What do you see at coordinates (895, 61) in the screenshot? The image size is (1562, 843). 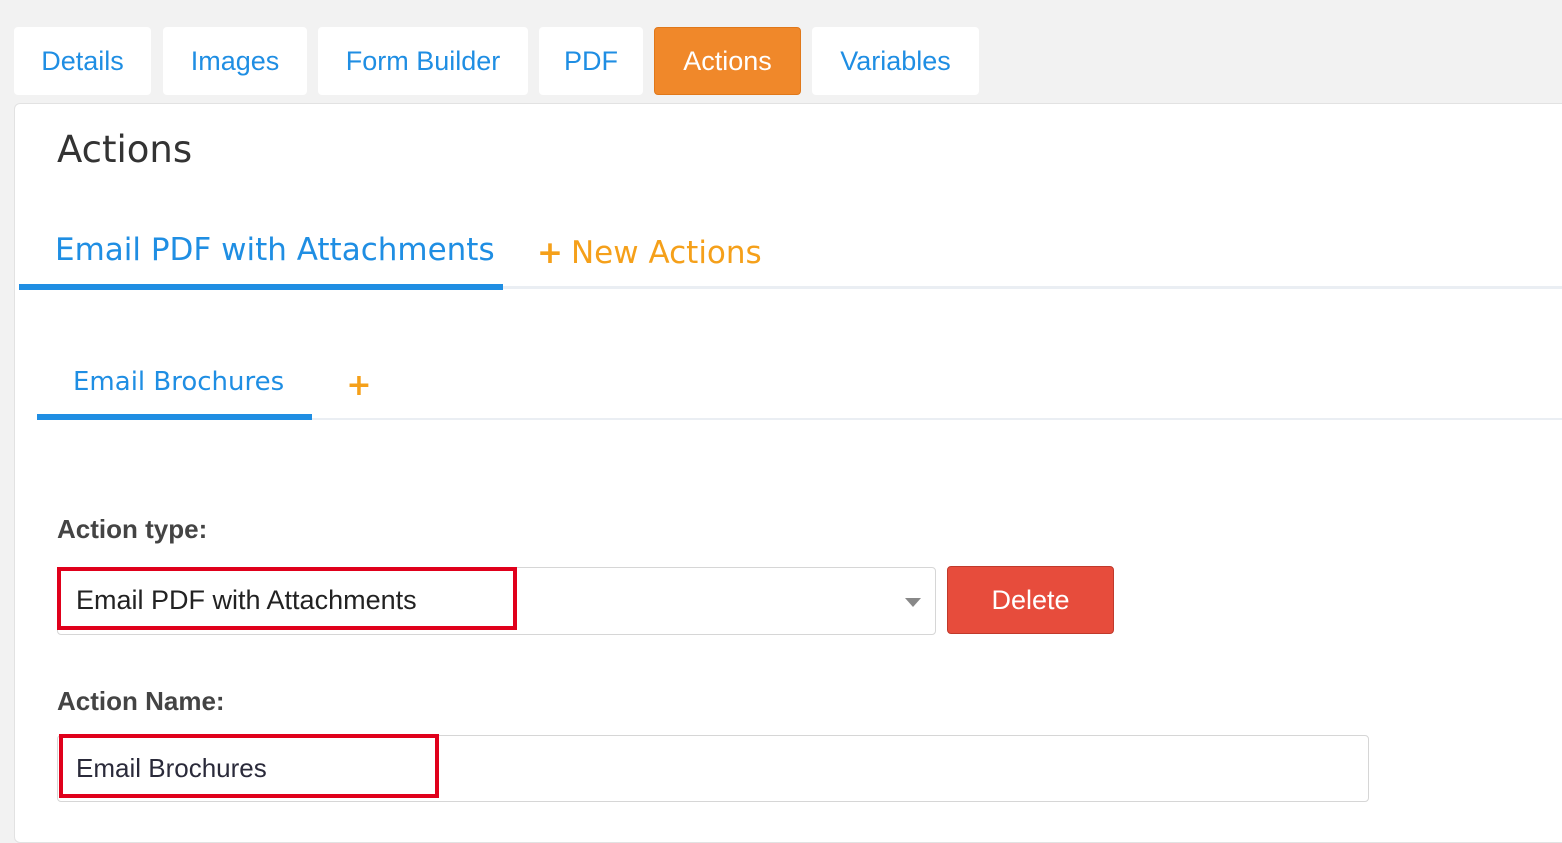 I see `tab-variables: Variables` at bounding box center [895, 61].